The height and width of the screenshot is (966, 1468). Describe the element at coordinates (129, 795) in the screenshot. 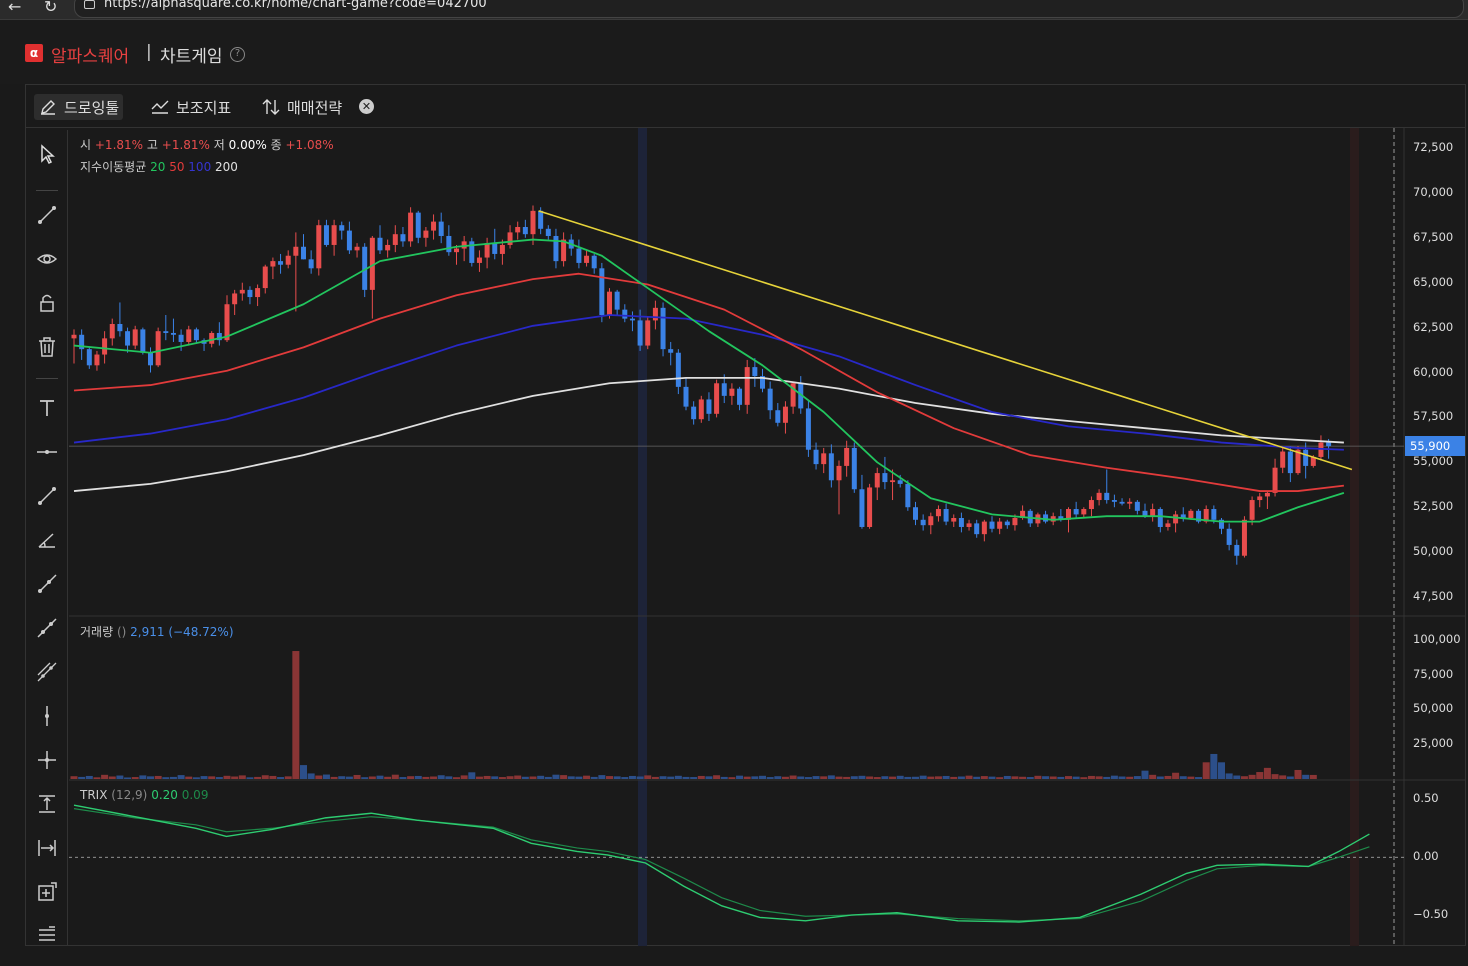

I see `trix-params: (12,9)` at that location.